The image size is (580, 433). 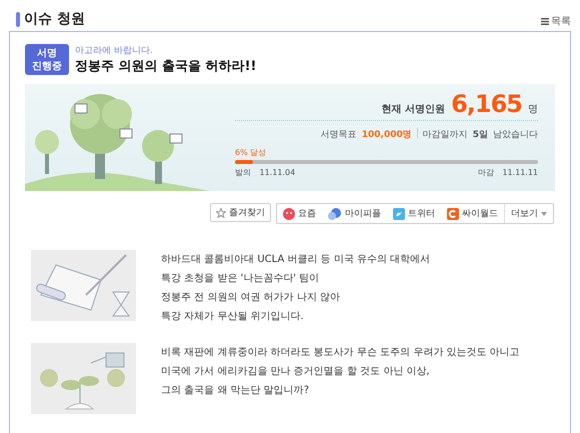 I want to click on days-left: 5일, so click(x=480, y=135).